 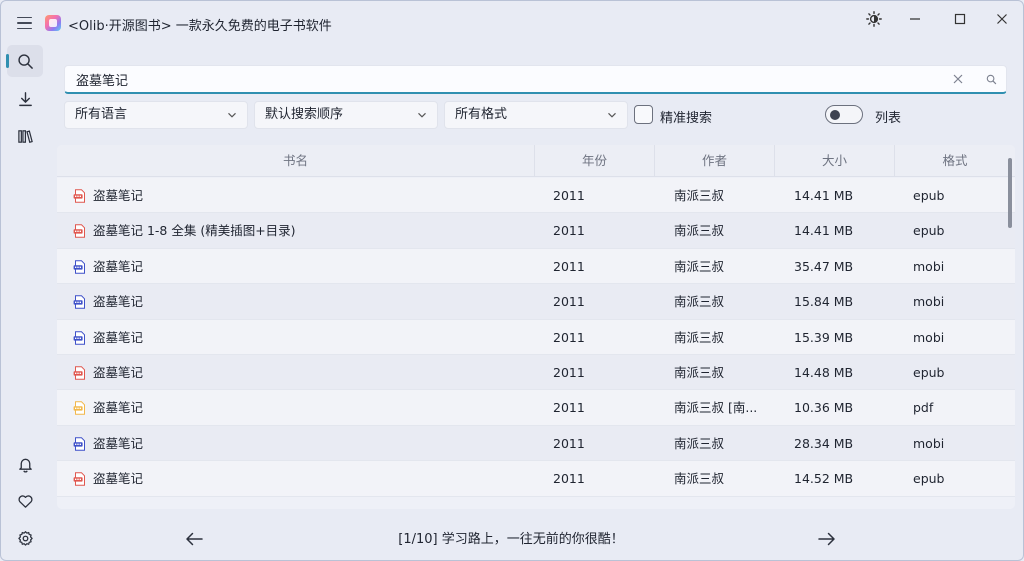 What do you see at coordinates (536, 266) in the screenshot?
I see `table-row: 盗墓笔记 2011 南派三叔 35.47 MB mobi` at bounding box center [536, 266].